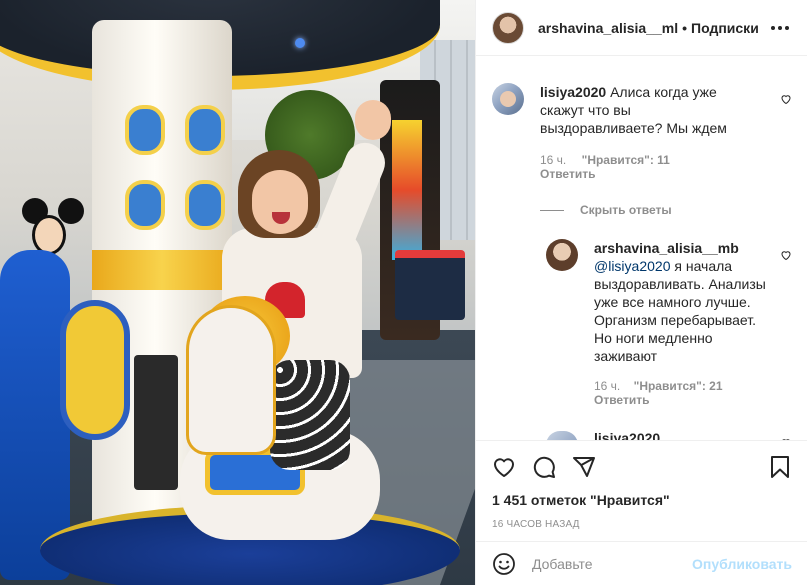 This screenshot has height=585, width=807. Describe the element at coordinates (504, 564) in the screenshot. I see `emoji-icon` at that location.